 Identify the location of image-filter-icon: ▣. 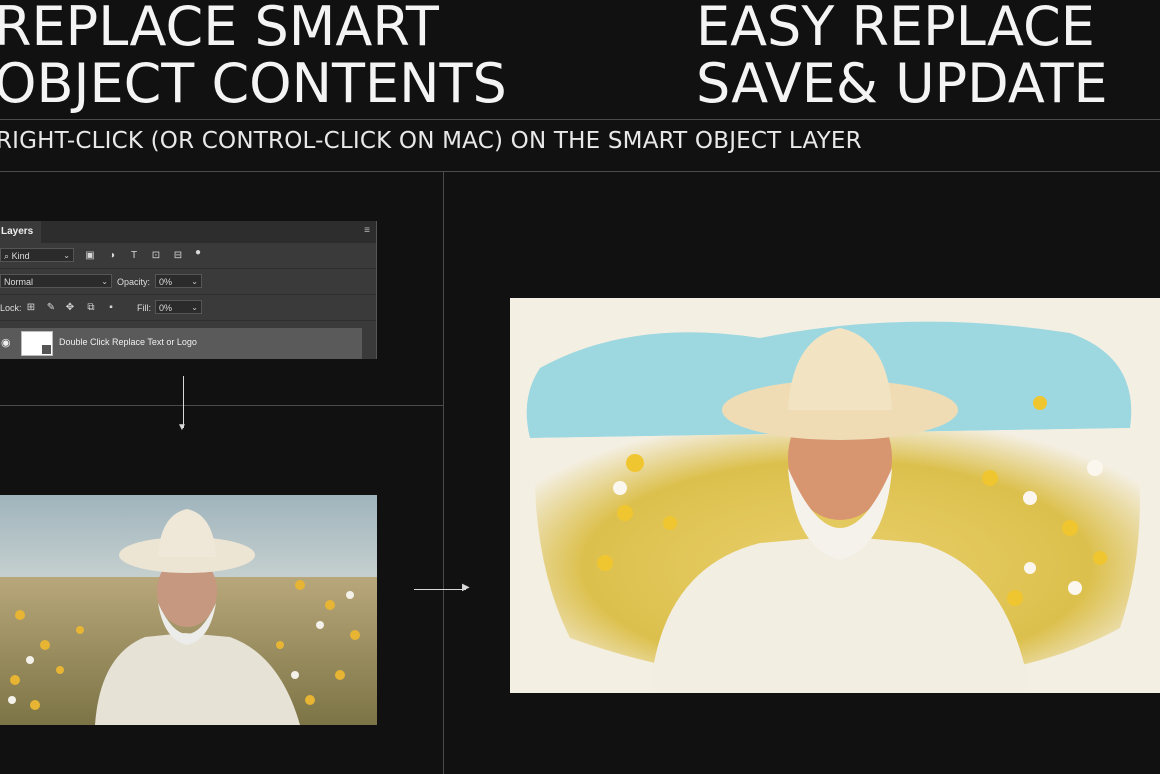
(90, 256).